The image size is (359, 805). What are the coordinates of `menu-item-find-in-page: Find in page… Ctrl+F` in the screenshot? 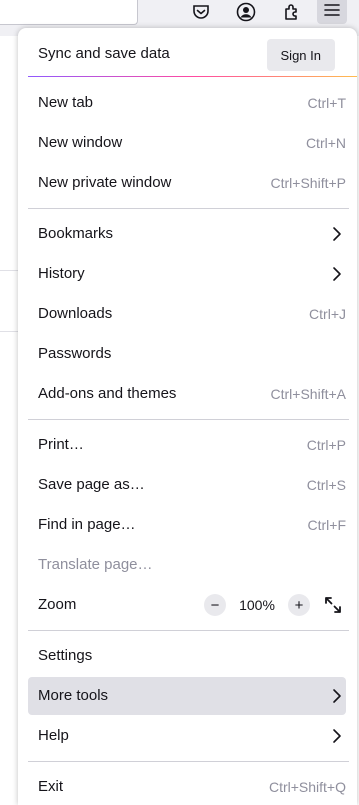 It's located at (187, 525).